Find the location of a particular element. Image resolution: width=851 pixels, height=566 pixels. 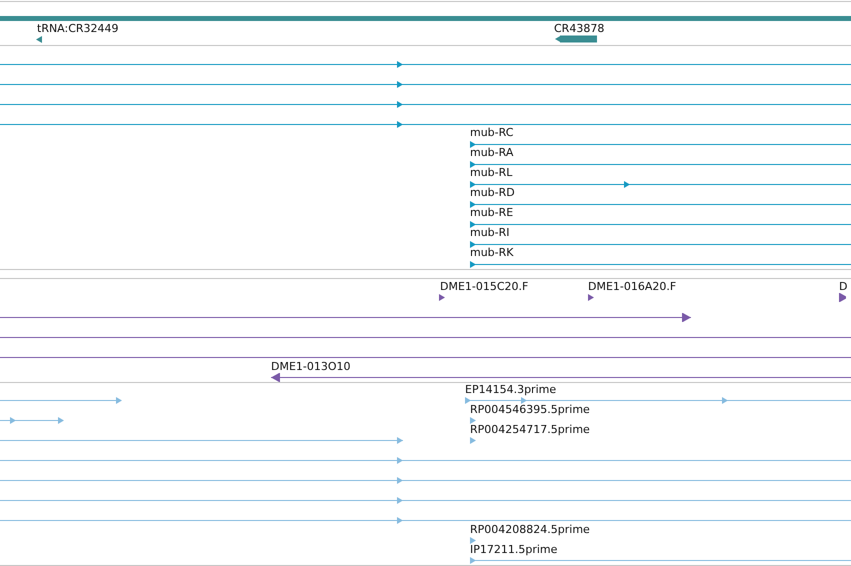

feature-label: mub-RK is located at coordinates (492, 253).